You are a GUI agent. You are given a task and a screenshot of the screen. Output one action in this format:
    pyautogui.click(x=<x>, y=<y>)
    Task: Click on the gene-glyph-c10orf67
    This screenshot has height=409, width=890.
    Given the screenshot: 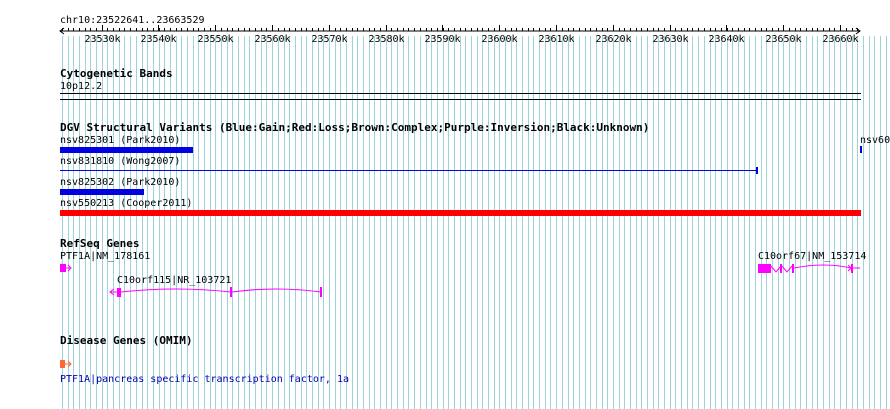 What is the action you would take?
    pyautogui.click(x=811, y=269)
    